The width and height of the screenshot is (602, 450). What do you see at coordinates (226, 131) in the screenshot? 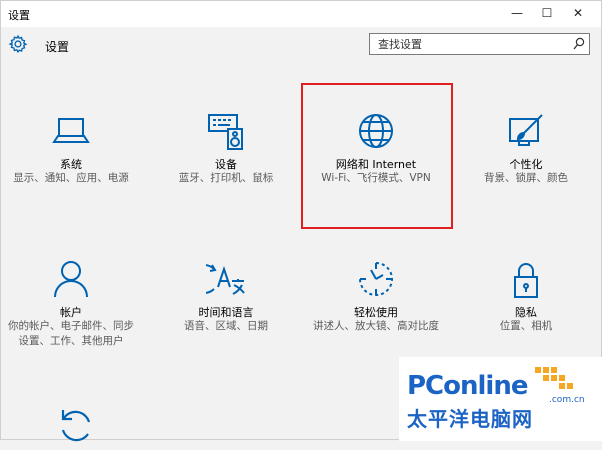
I see `devices-icon` at bounding box center [226, 131].